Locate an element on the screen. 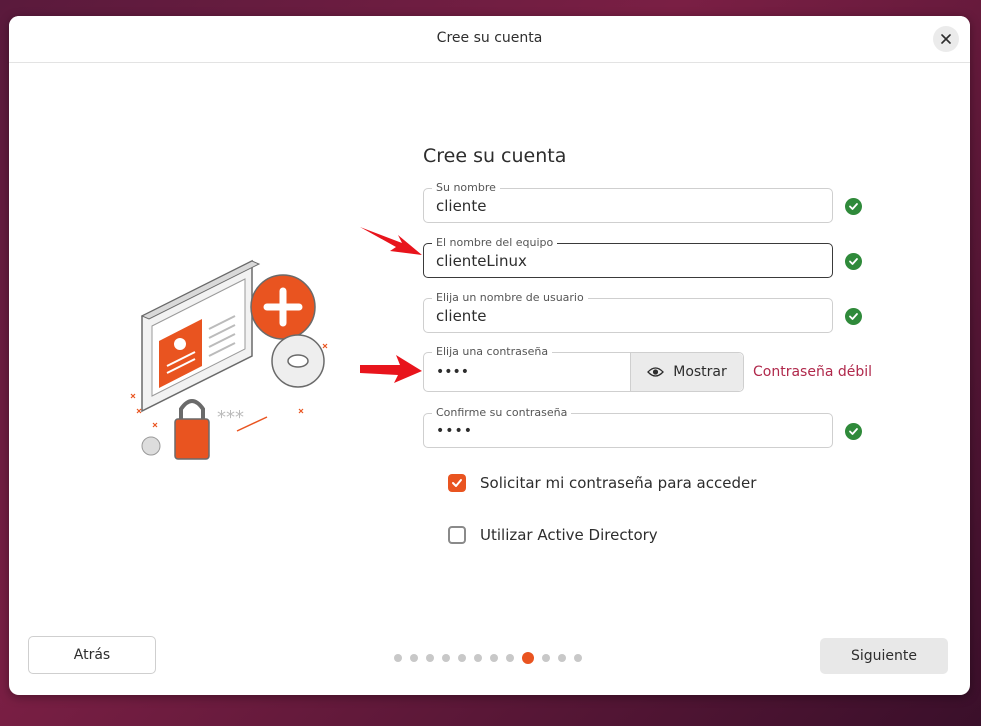 Image resolution: width=981 pixels, height=726 pixels. confirm-valid-icon is located at coordinates (853, 431).